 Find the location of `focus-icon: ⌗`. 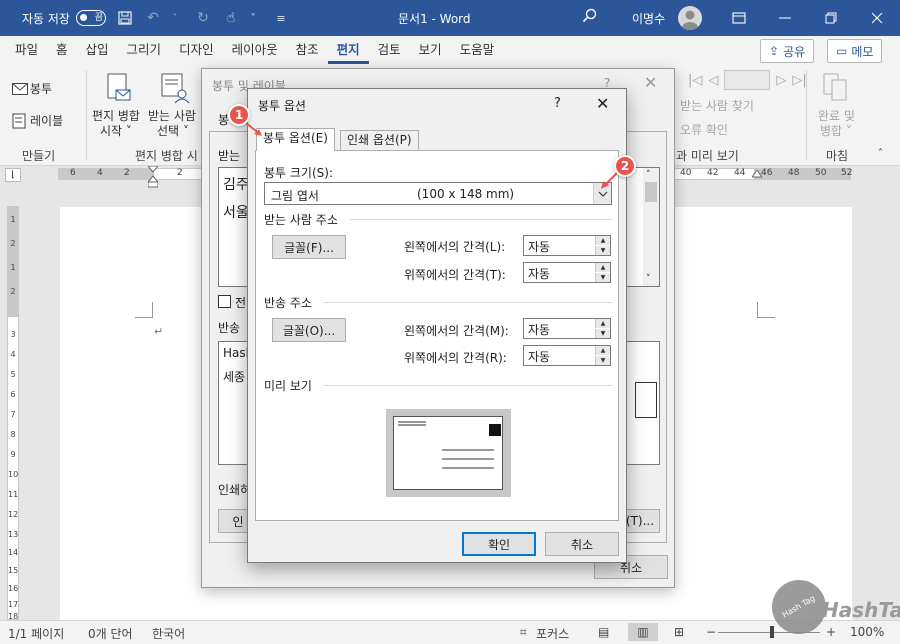

focus-icon: ⌗ is located at coordinates (523, 632).